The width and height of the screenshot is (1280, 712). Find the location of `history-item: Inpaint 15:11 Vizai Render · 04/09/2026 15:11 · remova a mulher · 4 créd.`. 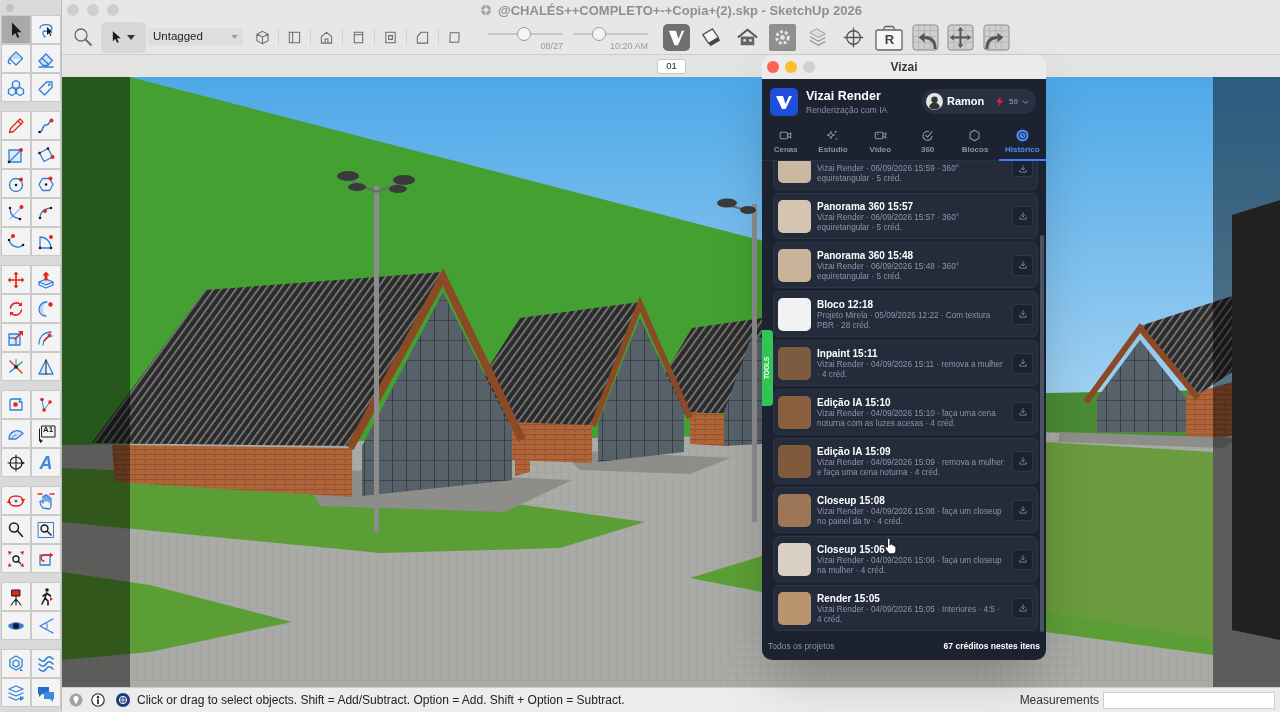

history-item: Inpaint 15:11 Vizai Render · 04/09/2026 15:11 · remova a mulher · 4 créd. is located at coordinates (905, 363).